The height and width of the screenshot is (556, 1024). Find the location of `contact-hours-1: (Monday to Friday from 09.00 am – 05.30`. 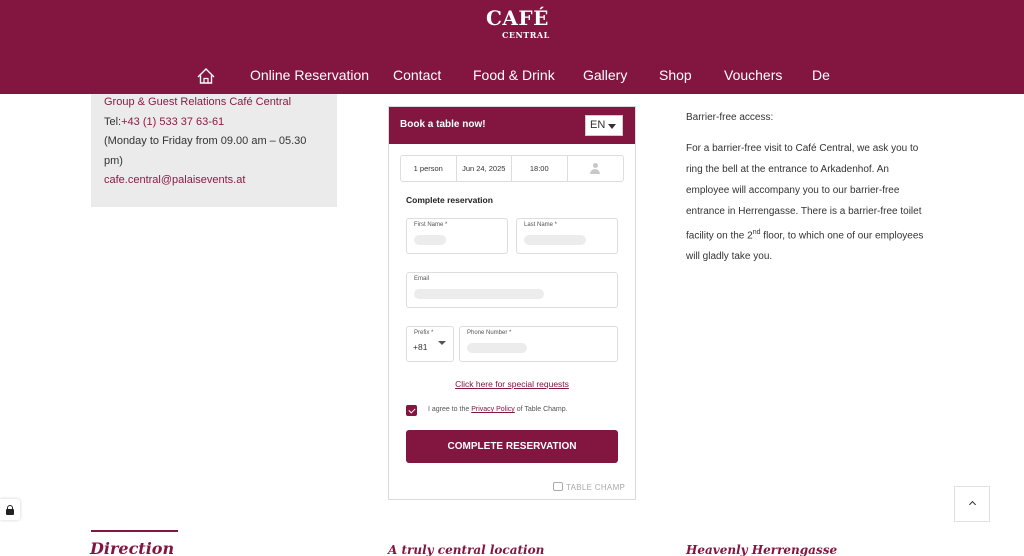

contact-hours-1: (Monday to Friday from 09.00 am – 05.30 is located at coordinates (205, 141).